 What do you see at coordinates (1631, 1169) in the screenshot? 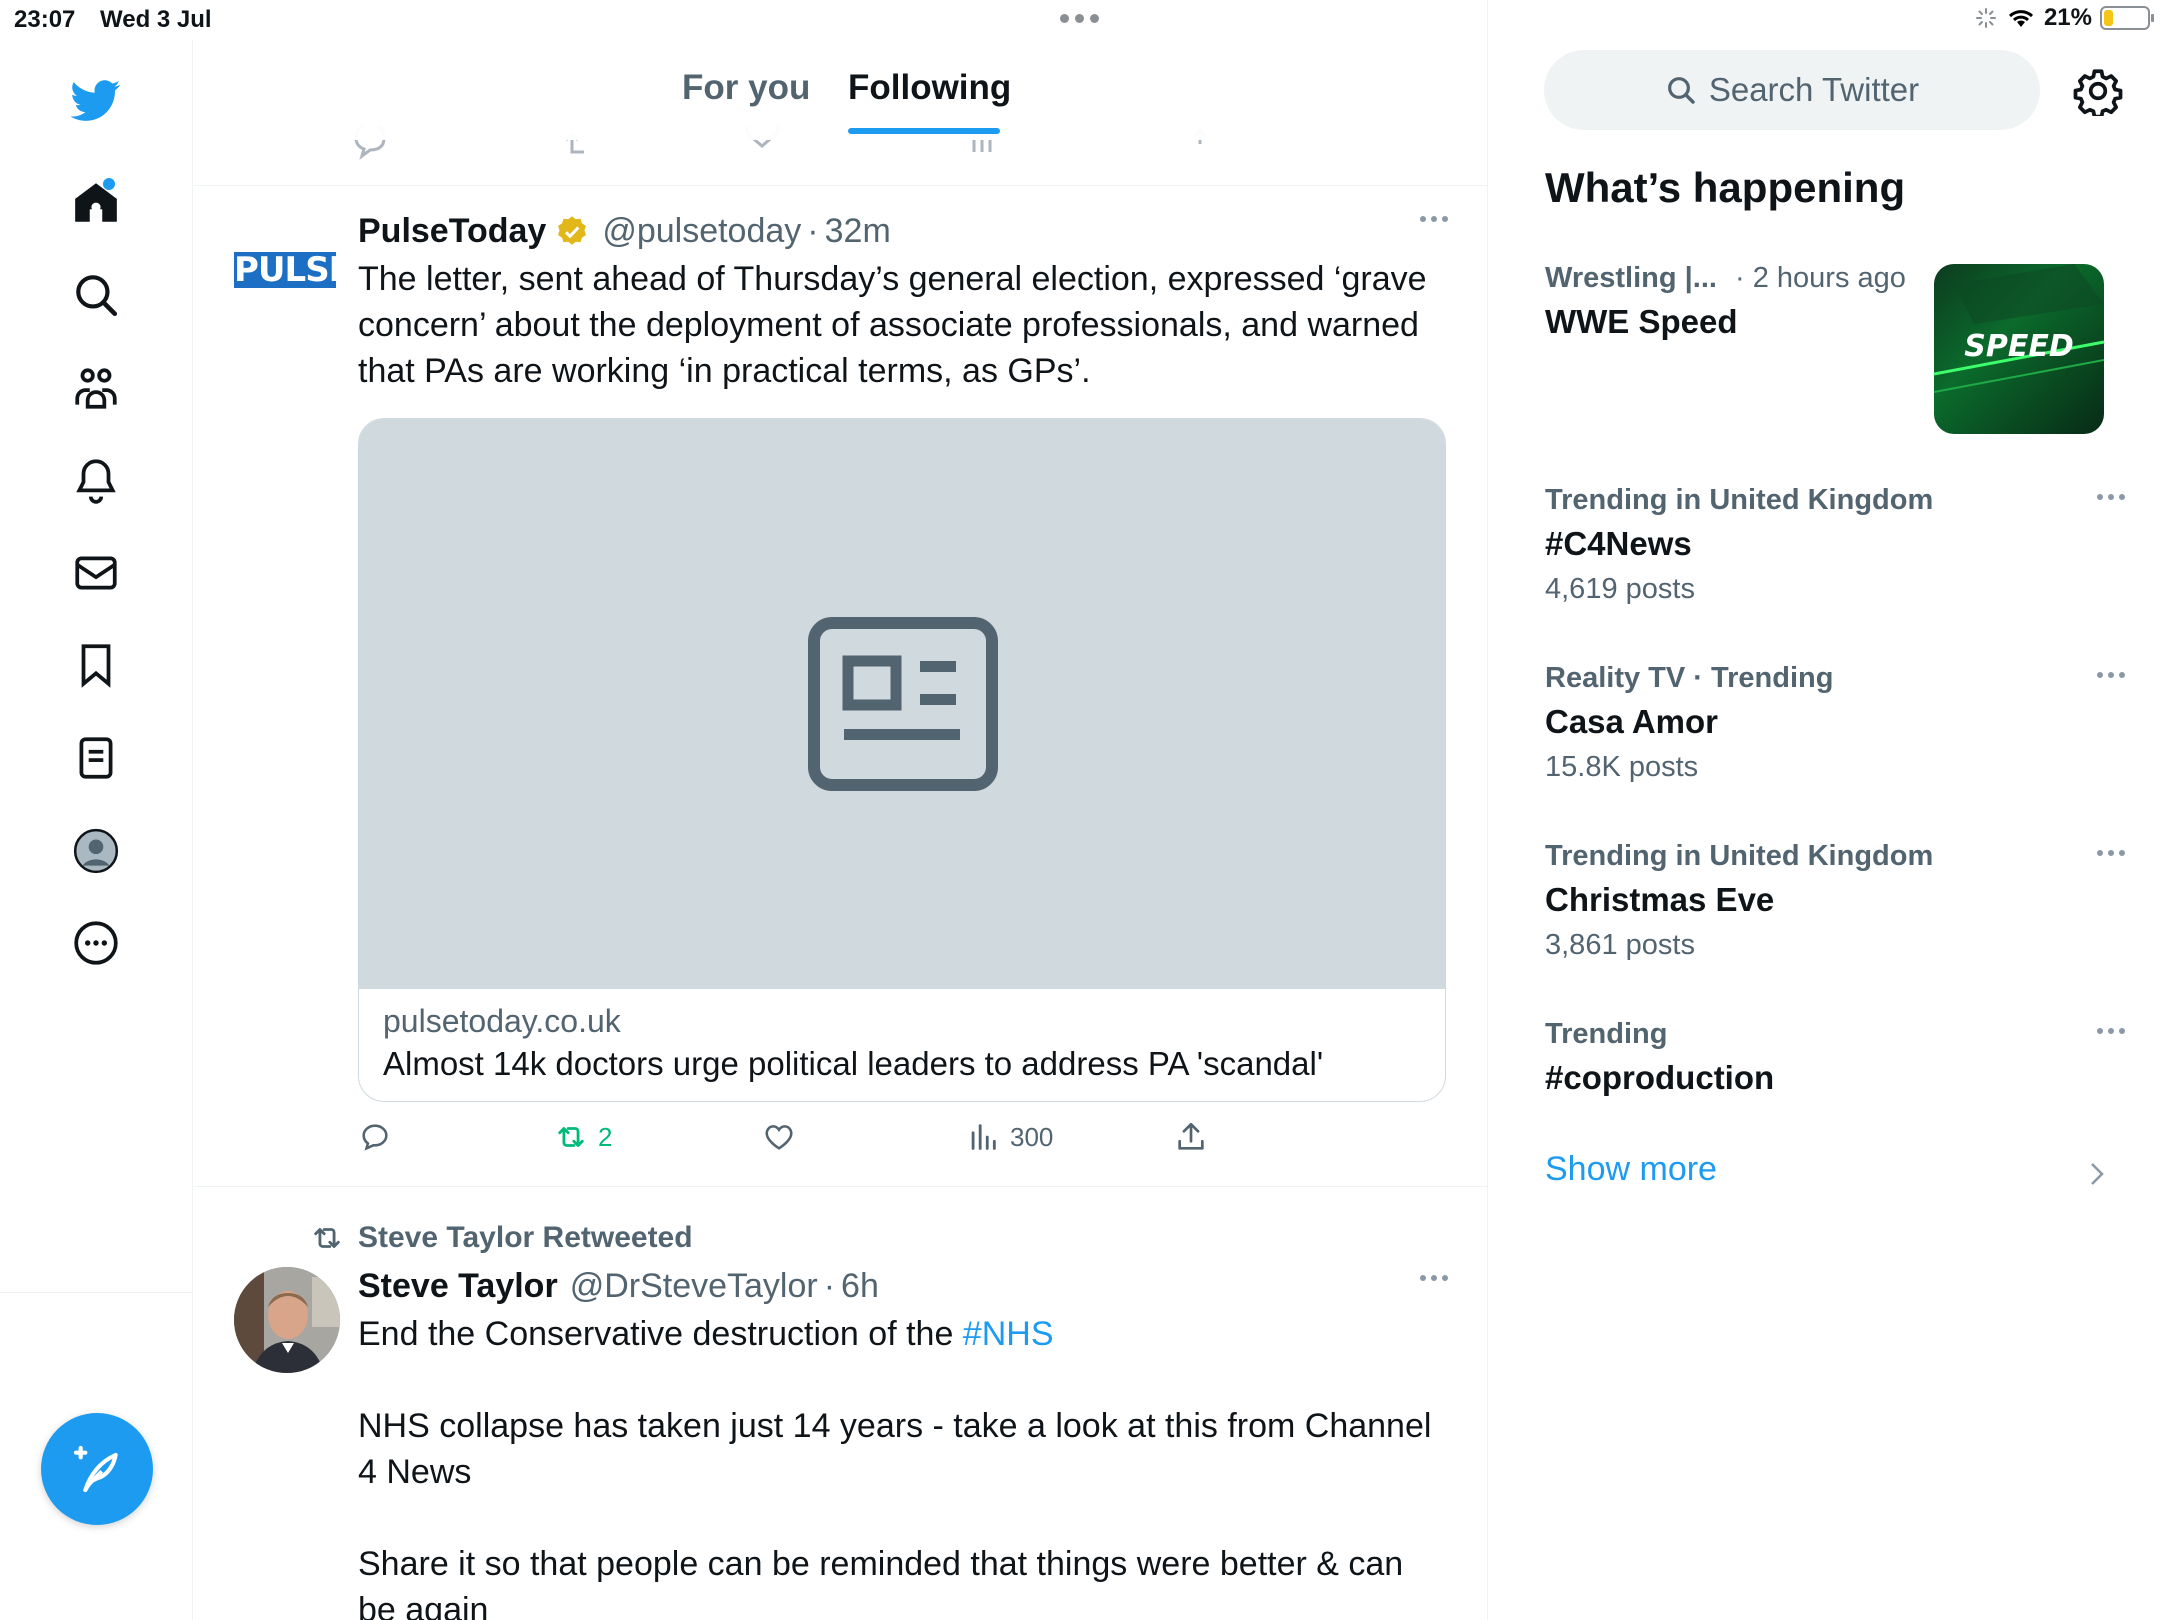
I see `show-more-link: Show more` at bounding box center [1631, 1169].